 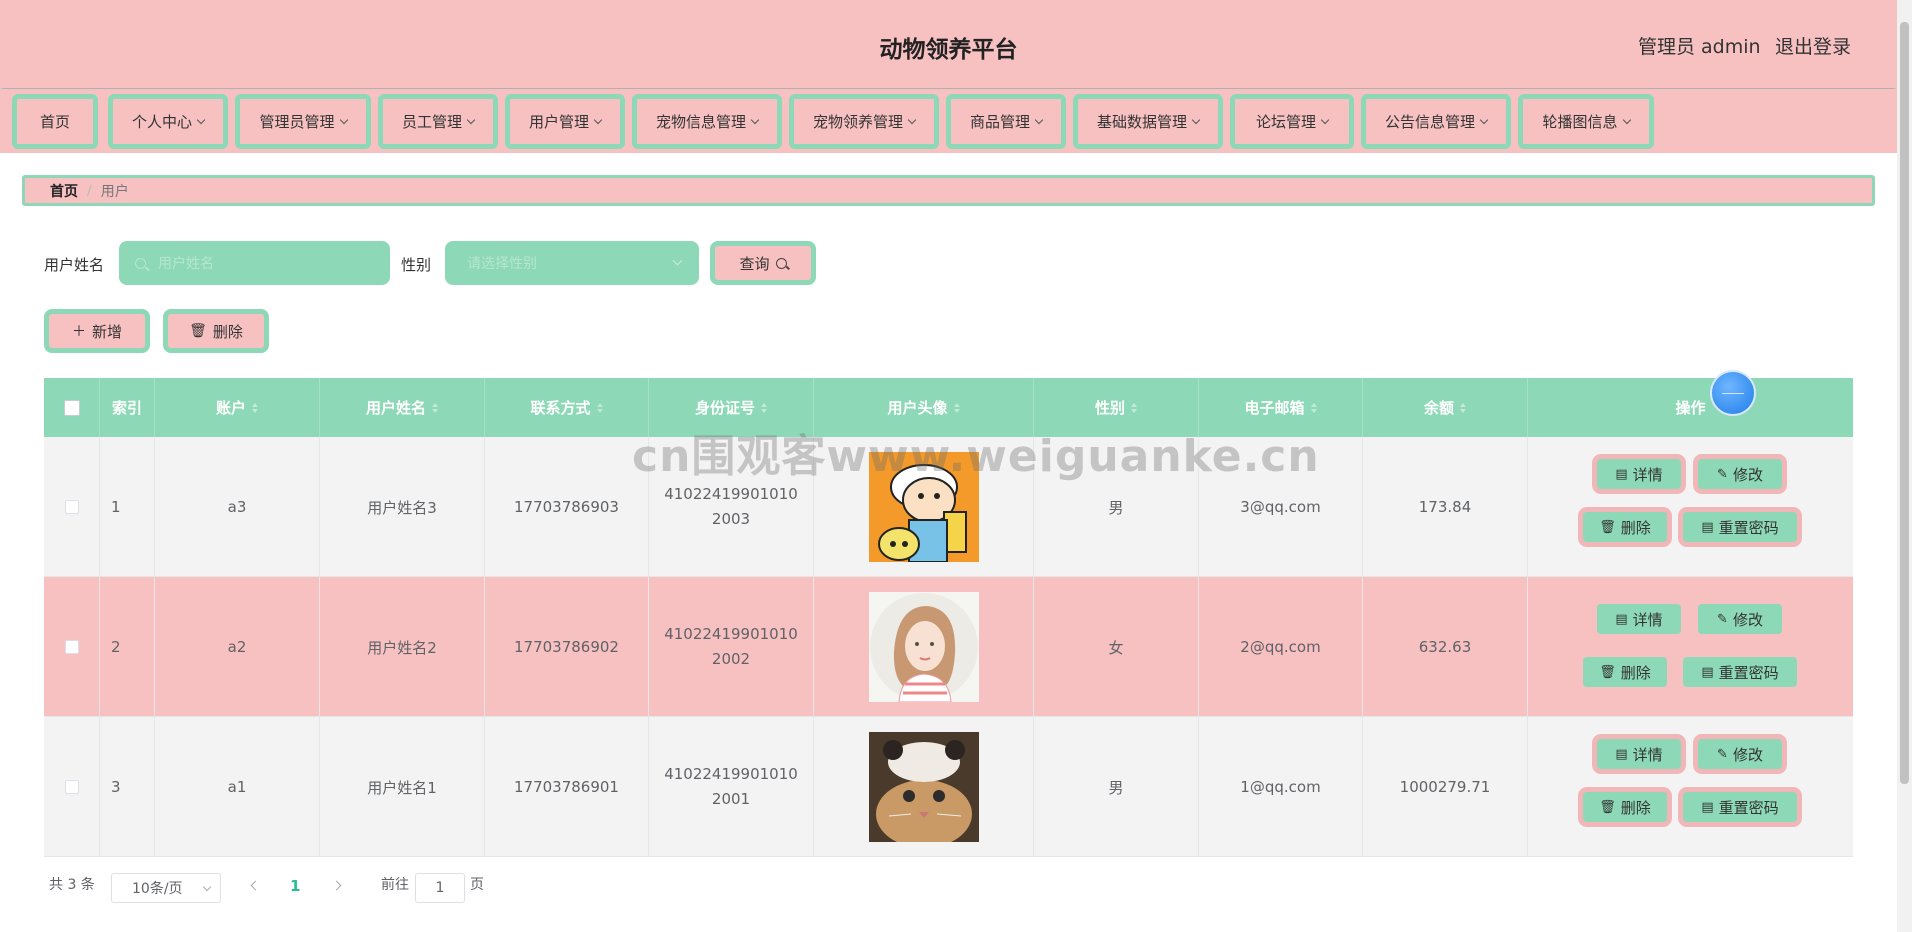 What do you see at coordinates (1116, 647) in the screenshot?
I see `cell-gender: 女` at bounding box center [1116, 647].